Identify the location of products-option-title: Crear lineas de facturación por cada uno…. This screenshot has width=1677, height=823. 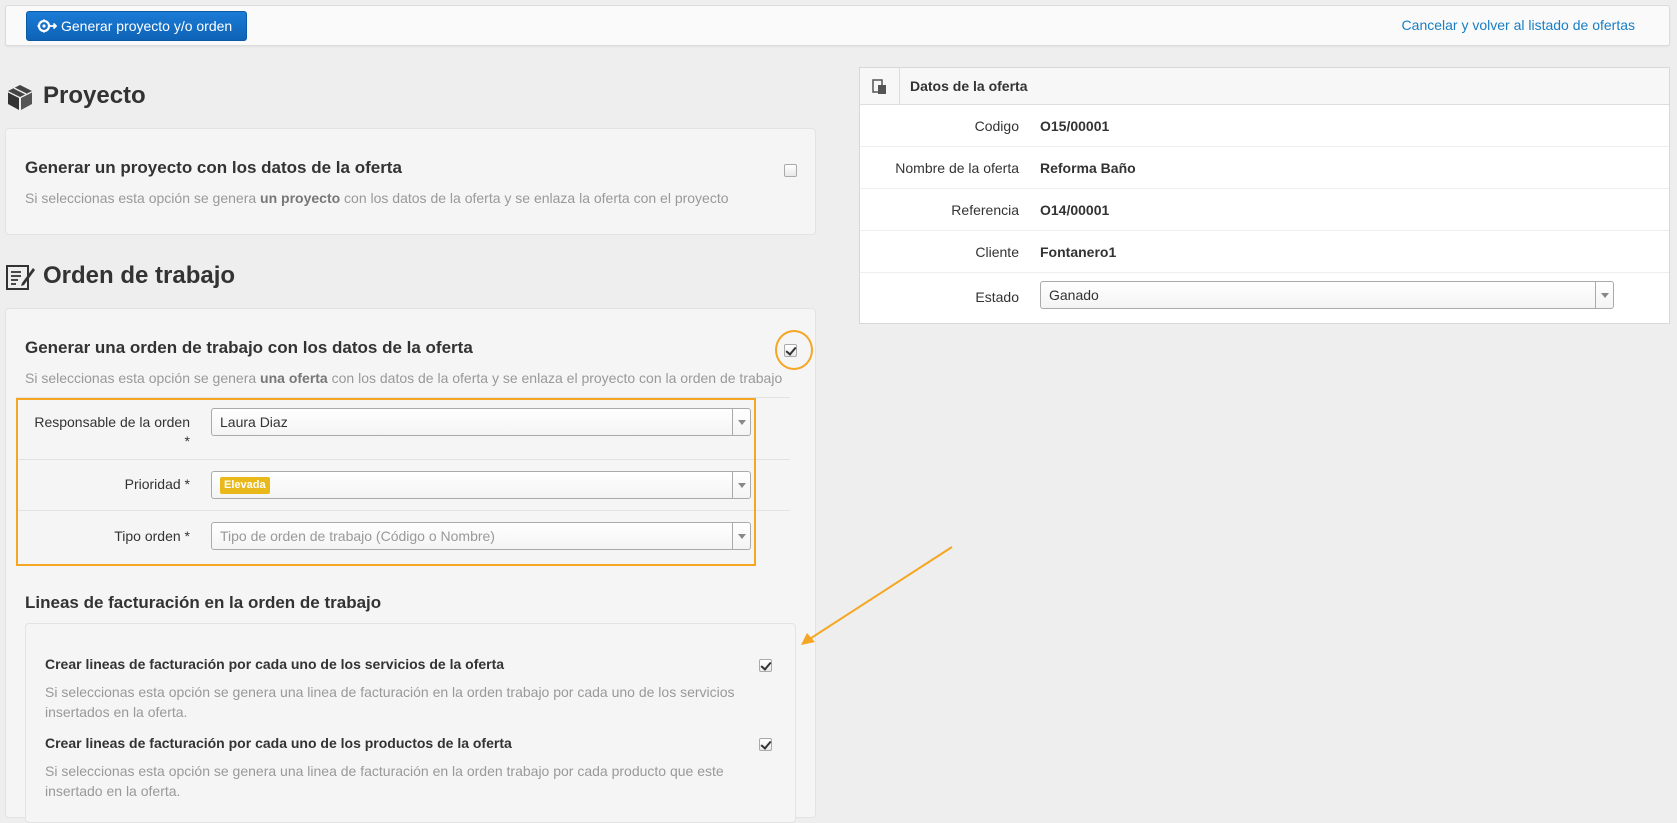
(278, 743).